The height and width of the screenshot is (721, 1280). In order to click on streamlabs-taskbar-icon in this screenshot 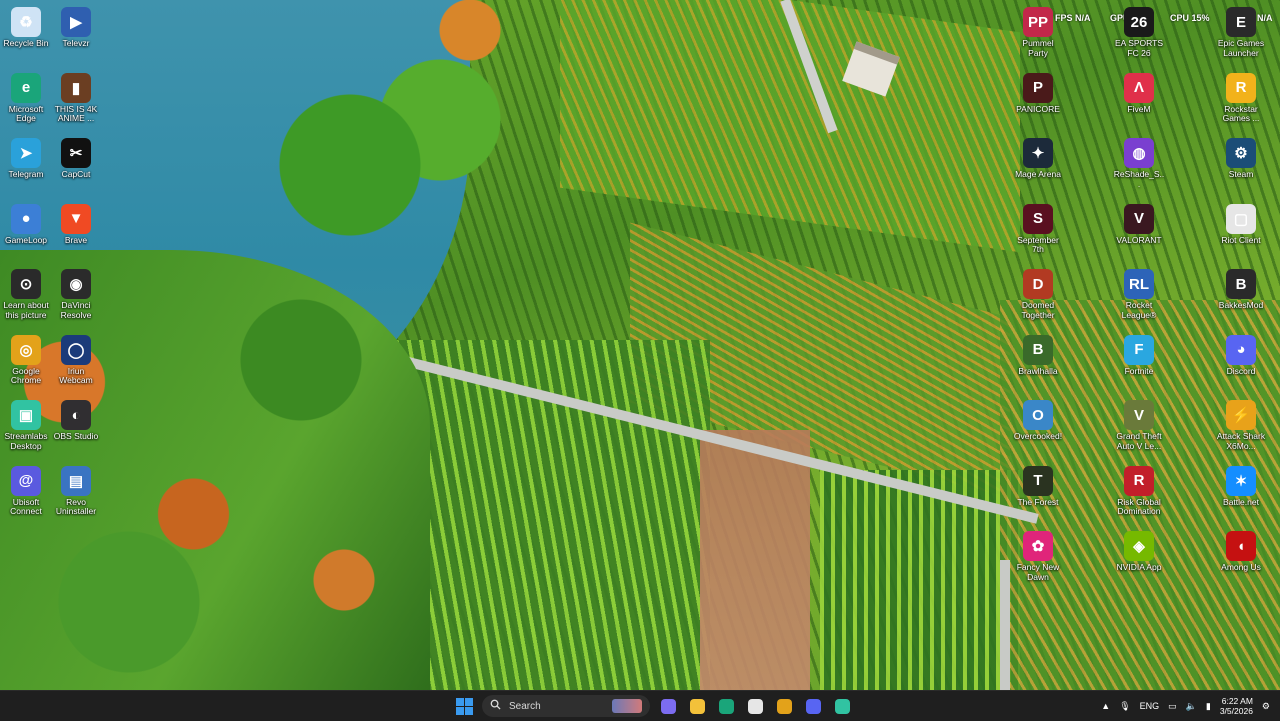, I will do `click(842, 706)`.